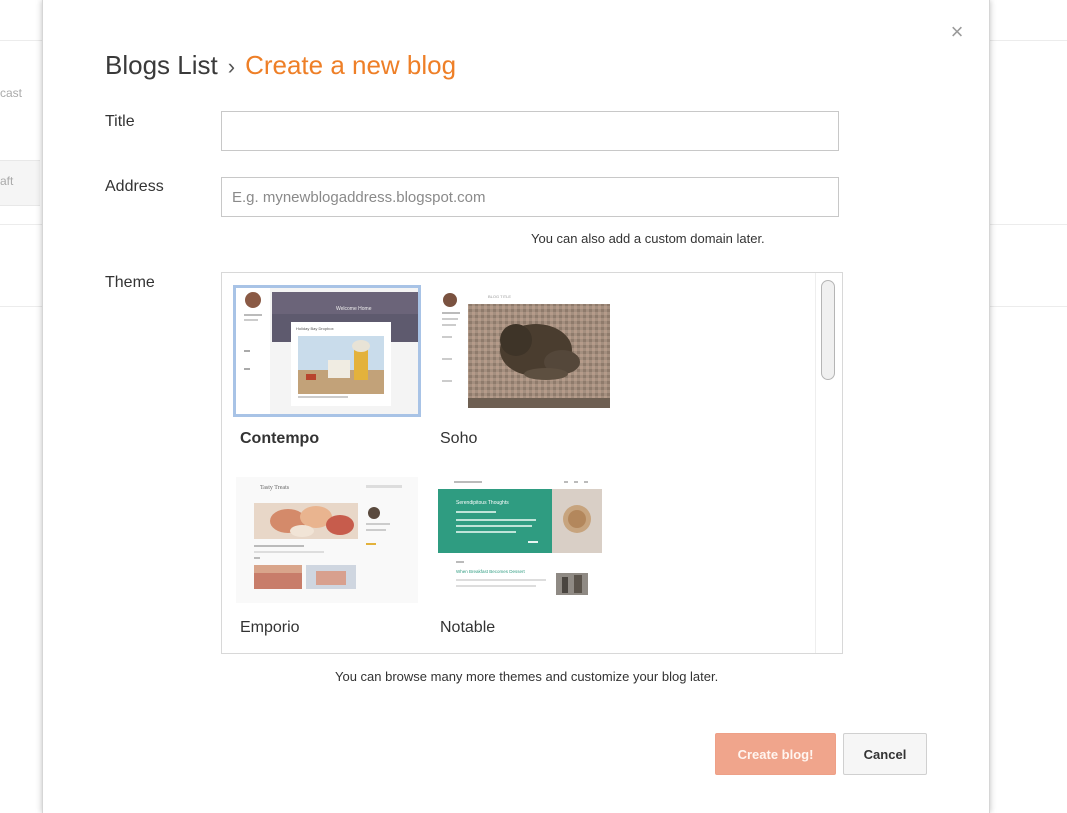  What do you see at coordinates (530, 131) in the screenshot?
I see `title-input` at bounding box center [530, 131].